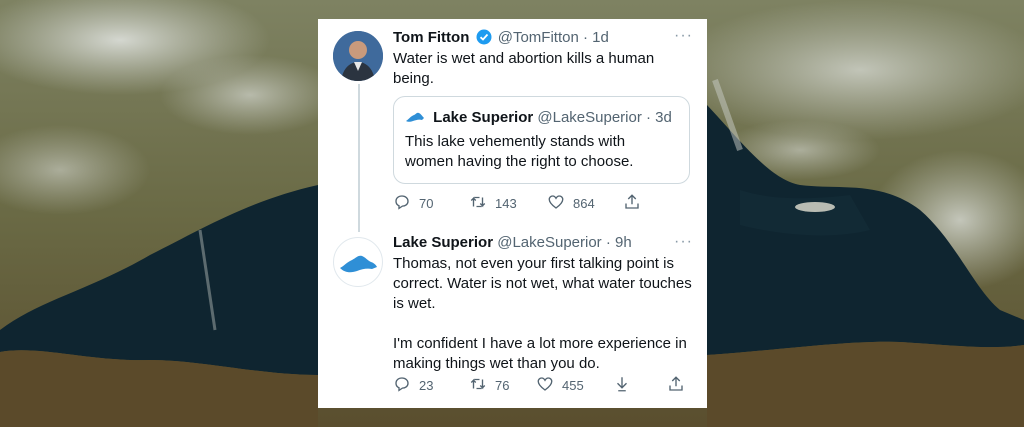 This screenshot has width=1024, height=427. Describe the element at coordinates (413, 385) in the screenshot. I see `reply-button: 23` at that location.